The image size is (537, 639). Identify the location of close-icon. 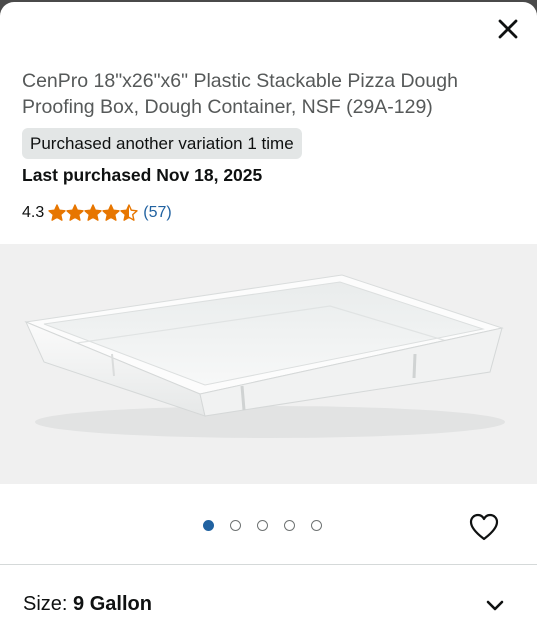
(508, 29).